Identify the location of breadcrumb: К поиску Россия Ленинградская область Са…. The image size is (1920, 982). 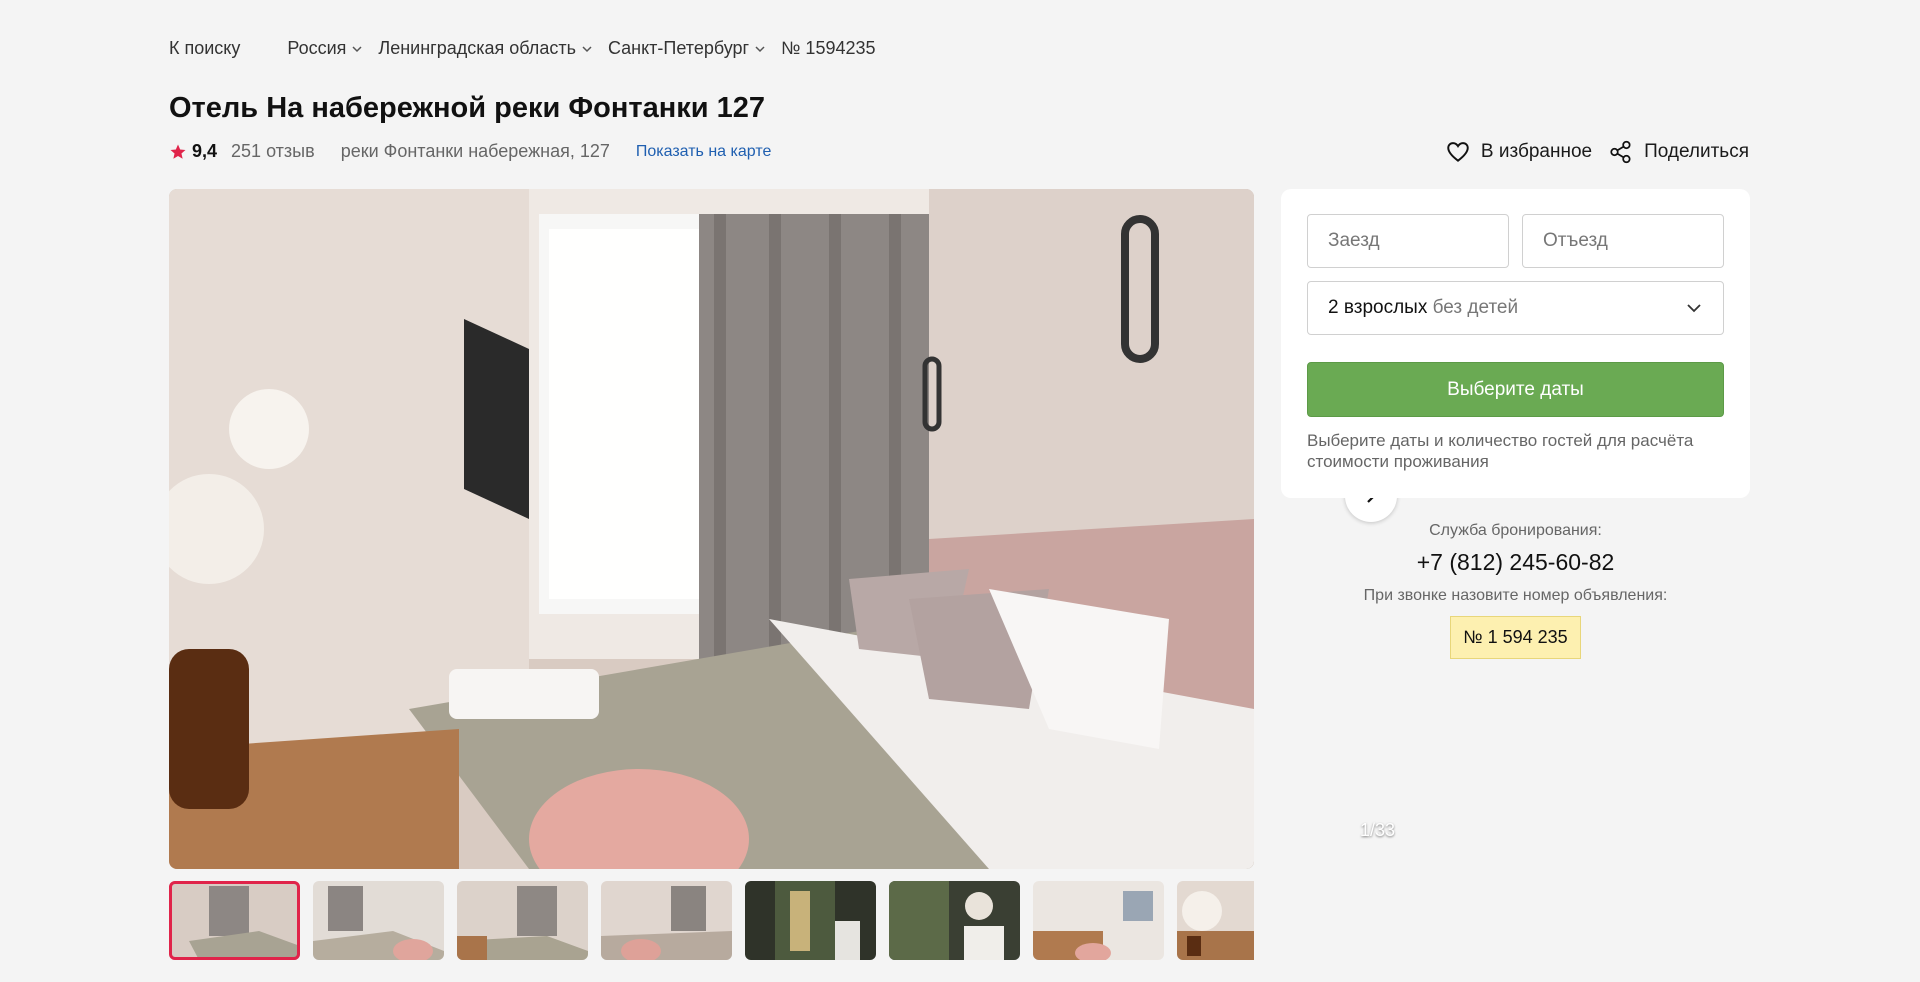
(522, 48).